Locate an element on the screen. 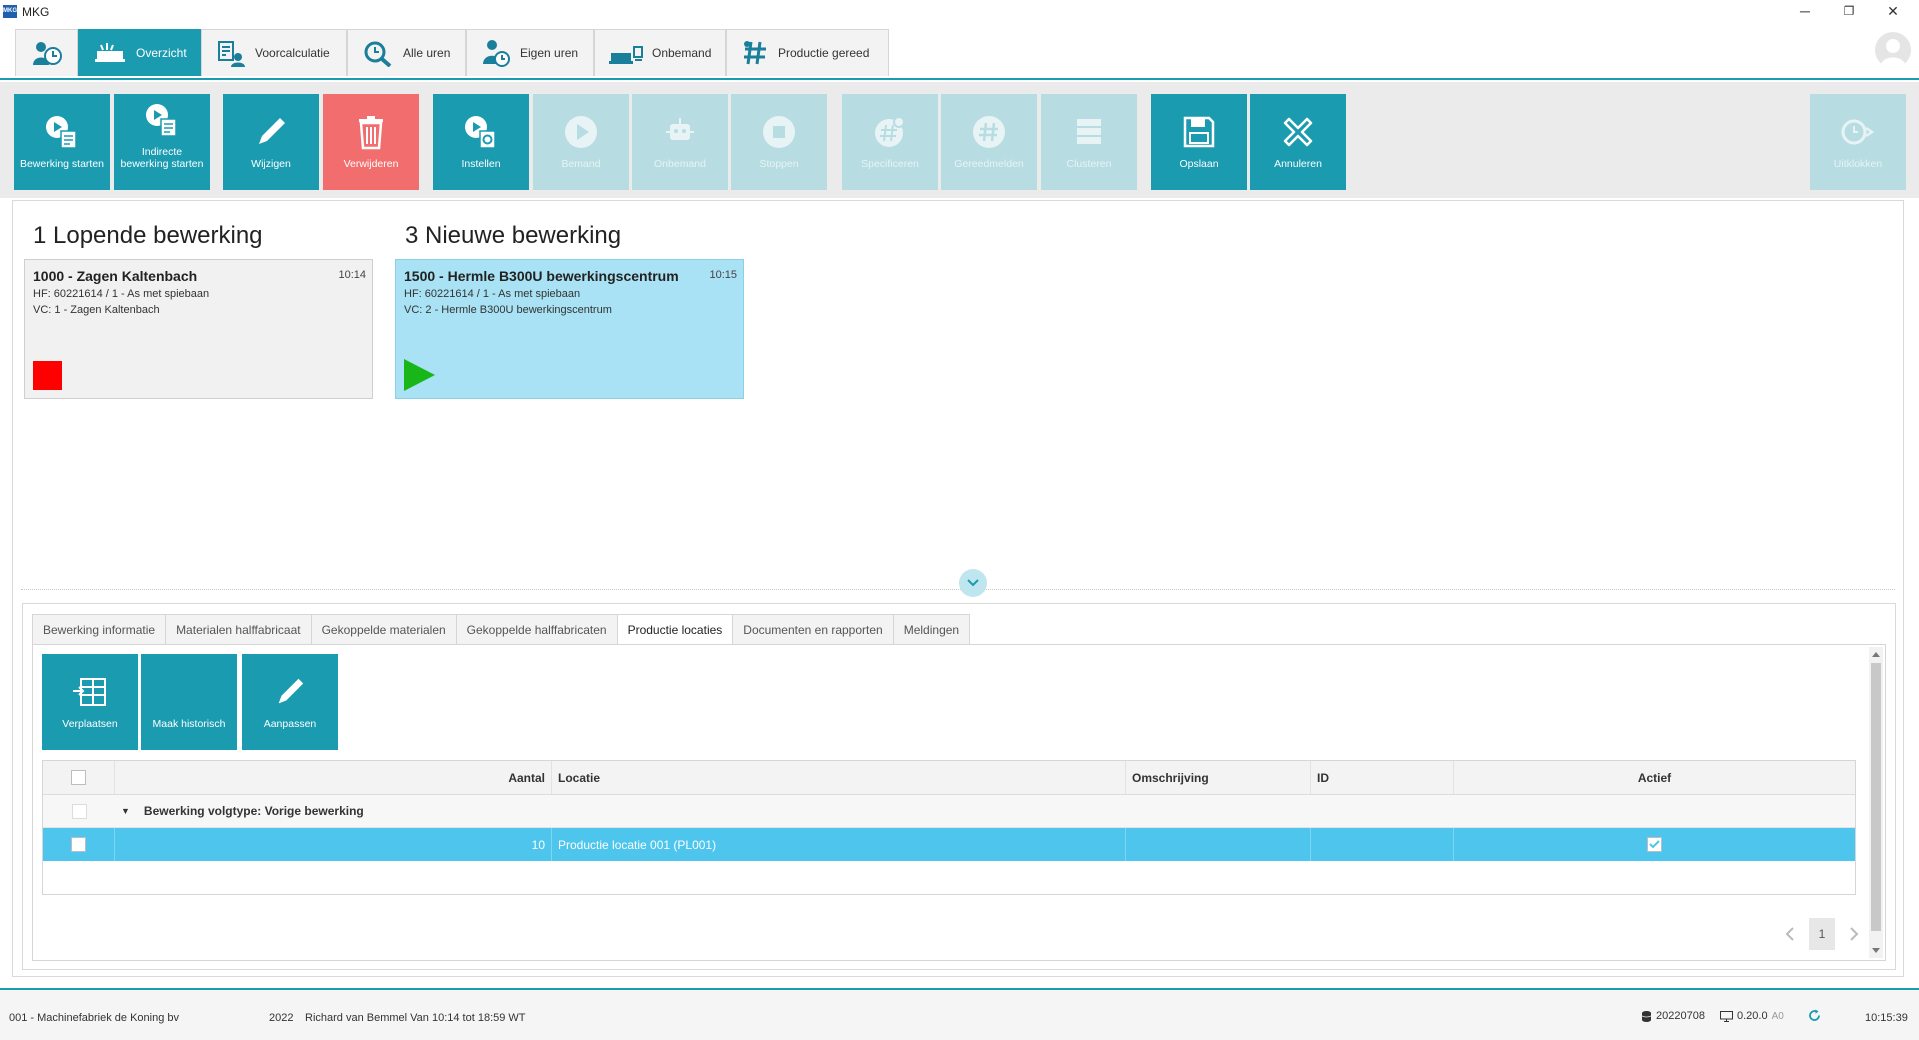 Image resolution: width=1919 pixels, height=1040 pixels. select-all-checkbox is located at coordinates (78, 777).